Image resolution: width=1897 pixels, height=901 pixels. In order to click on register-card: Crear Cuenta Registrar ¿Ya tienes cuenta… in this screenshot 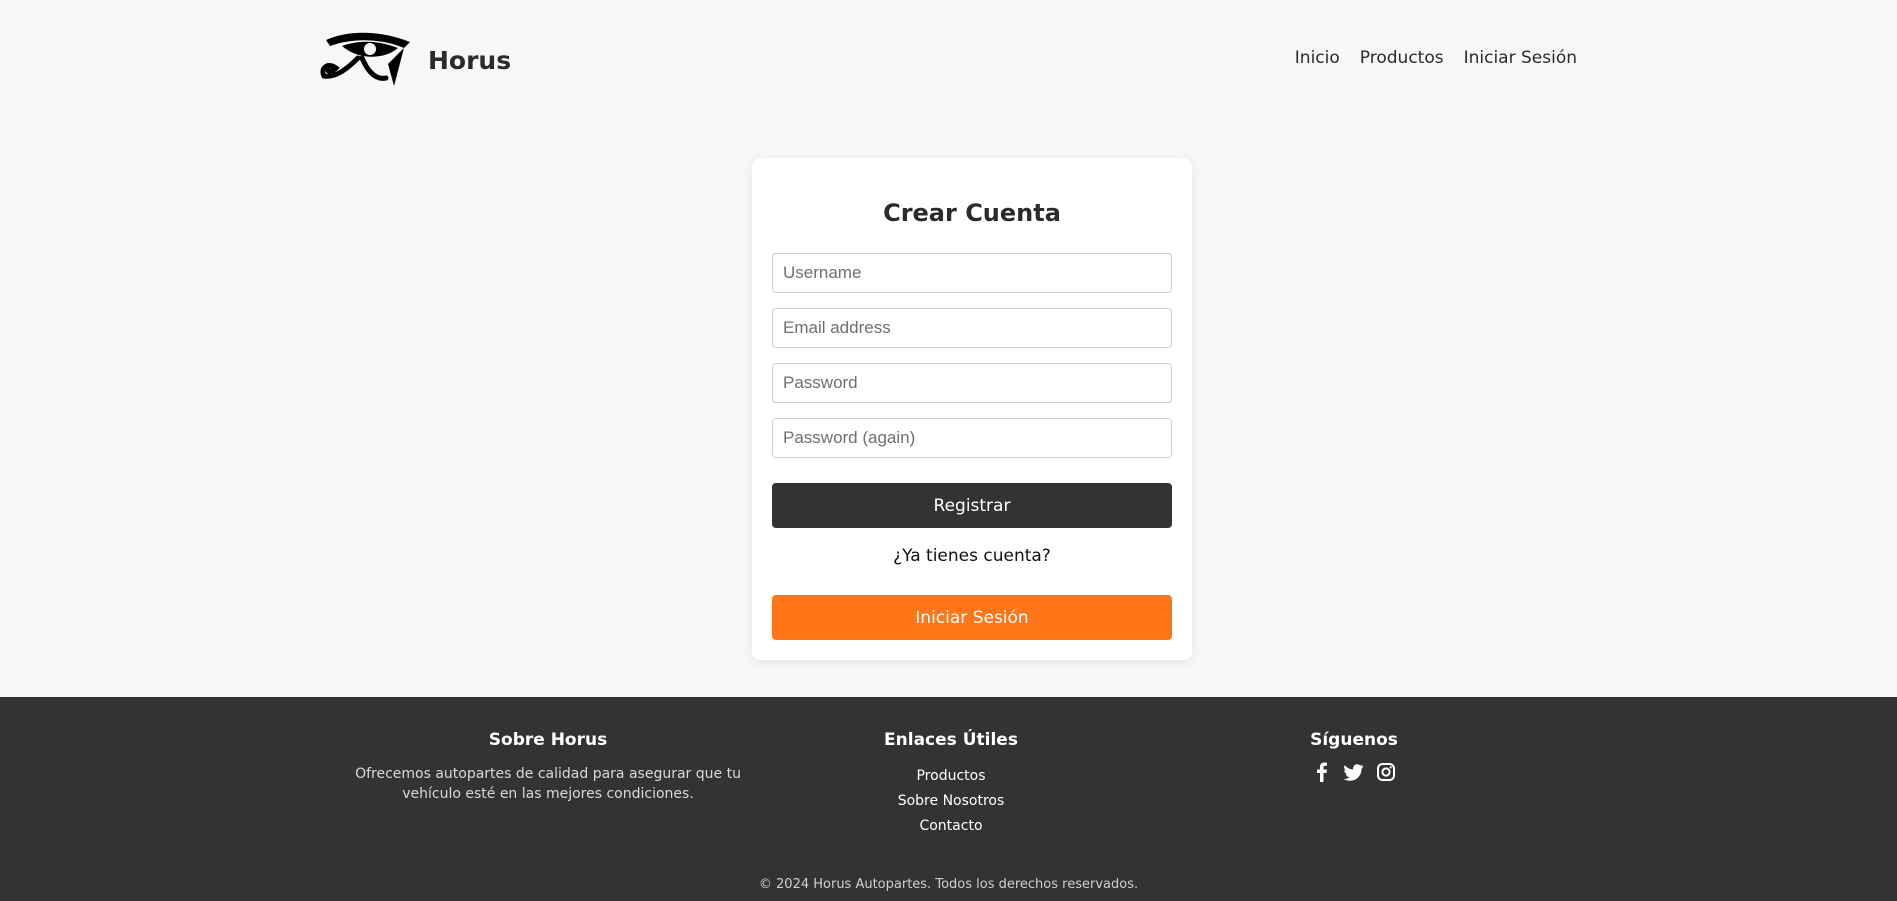, I will do `click(972, 409)`.